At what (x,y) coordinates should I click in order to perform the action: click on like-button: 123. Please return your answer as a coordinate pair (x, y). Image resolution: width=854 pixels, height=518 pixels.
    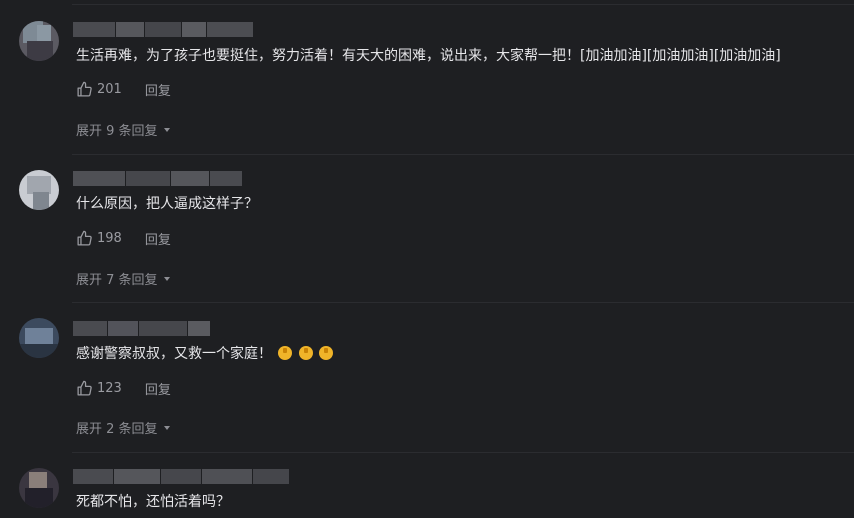
    Looking at the image, I should click on (99, 388).